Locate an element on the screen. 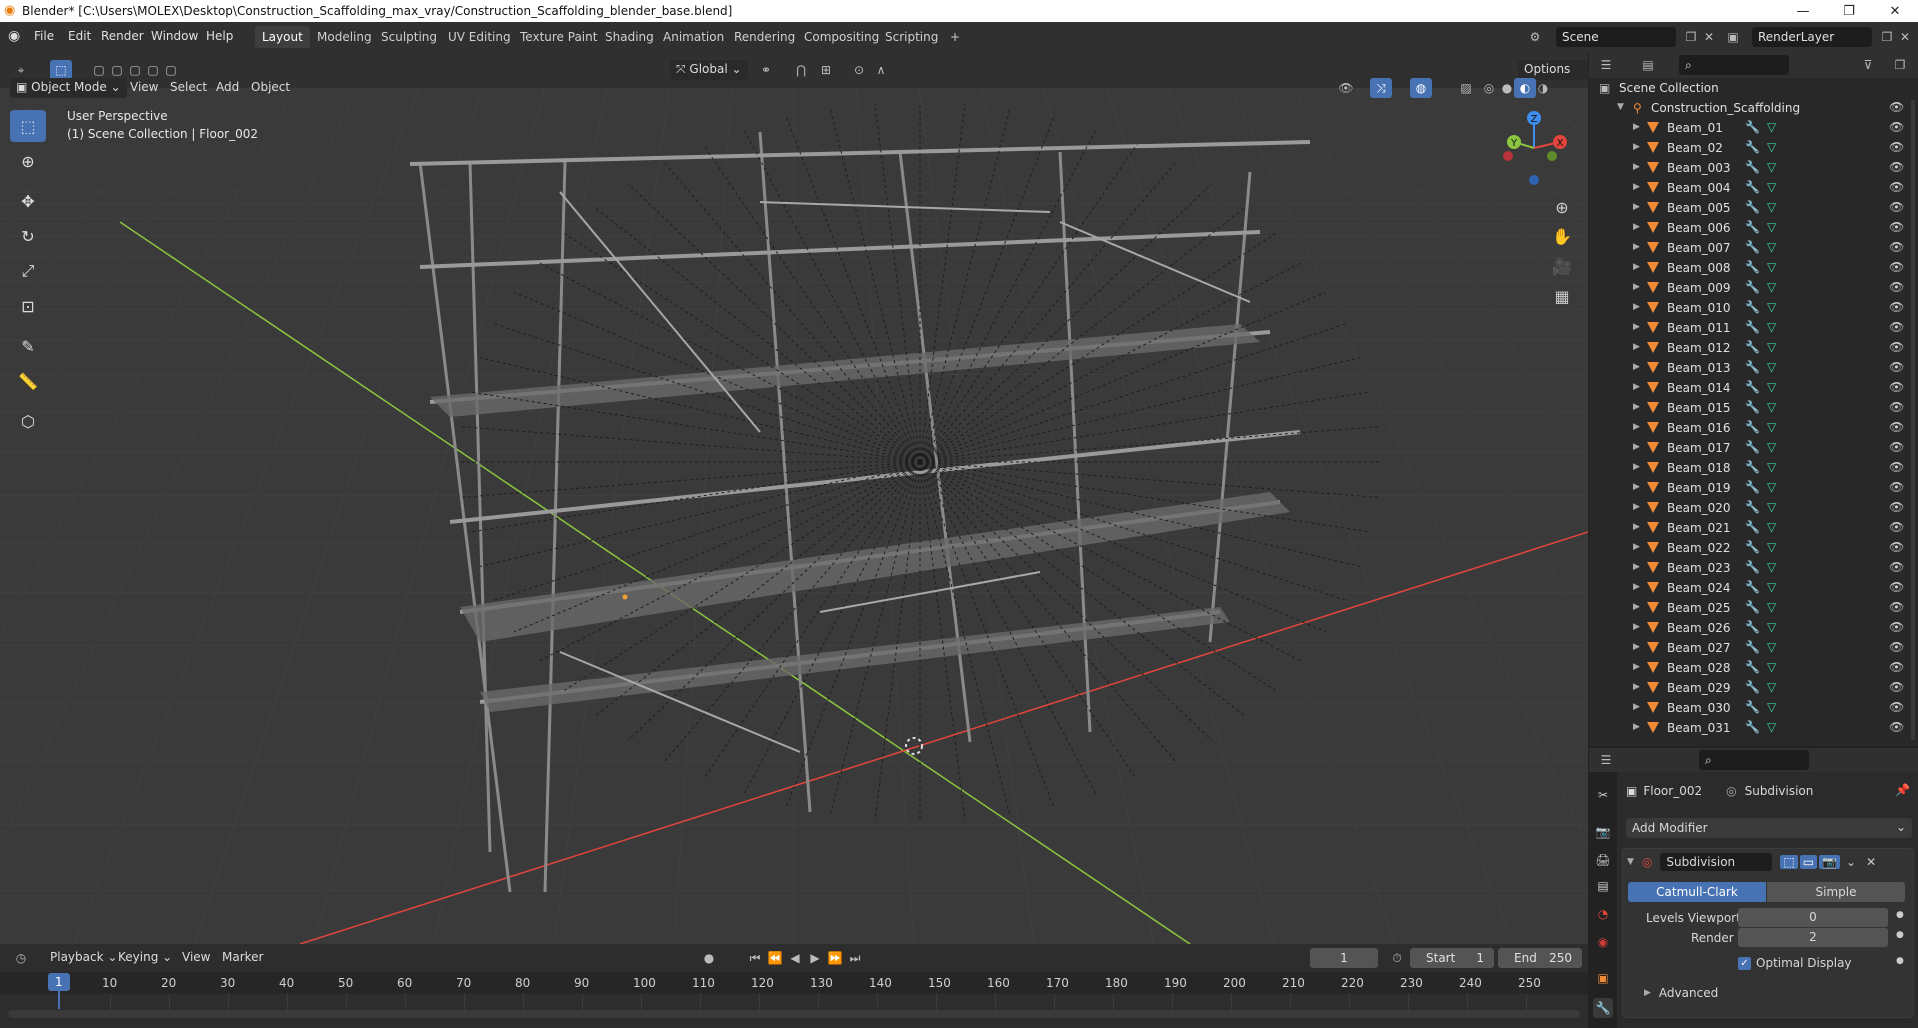 This screenshot has height=1028, width=1918. tab-animation: Animation is located at coordinates (693, 37).